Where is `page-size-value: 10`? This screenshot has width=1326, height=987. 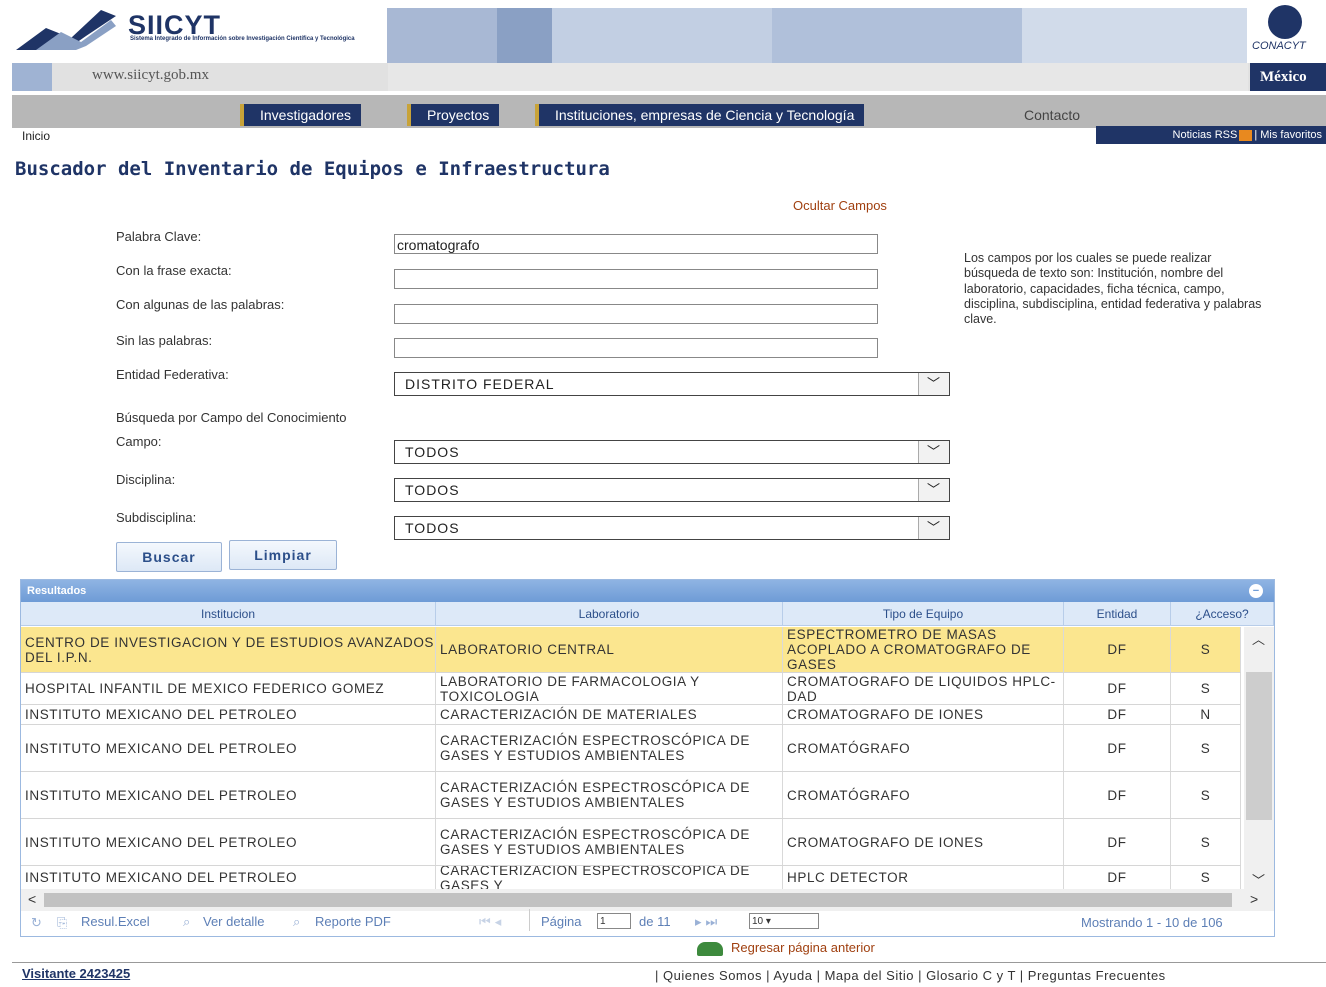 page-size-value: 10 is located at coordinates (758, 921).